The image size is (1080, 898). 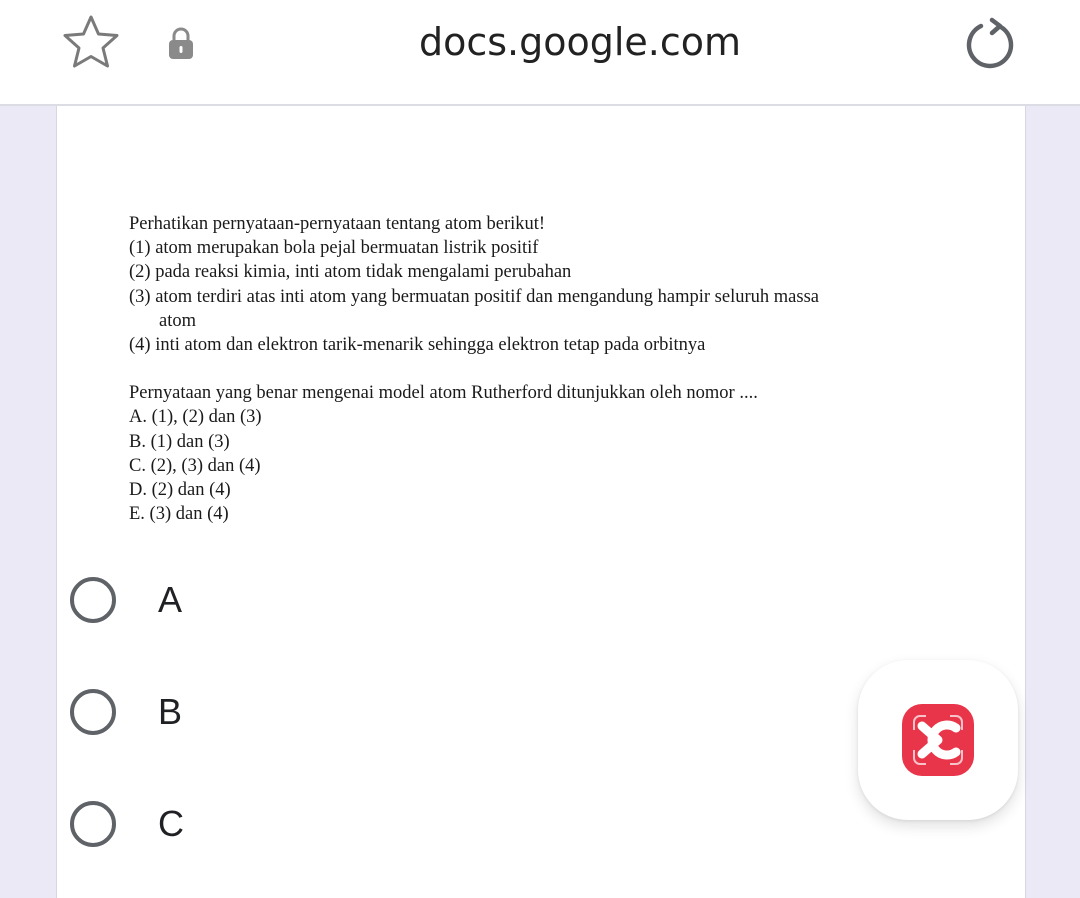 What do you see at coordinates (93, 824) in the screenshot?
I see `radio-button-c` at bounding box center [93, 824].